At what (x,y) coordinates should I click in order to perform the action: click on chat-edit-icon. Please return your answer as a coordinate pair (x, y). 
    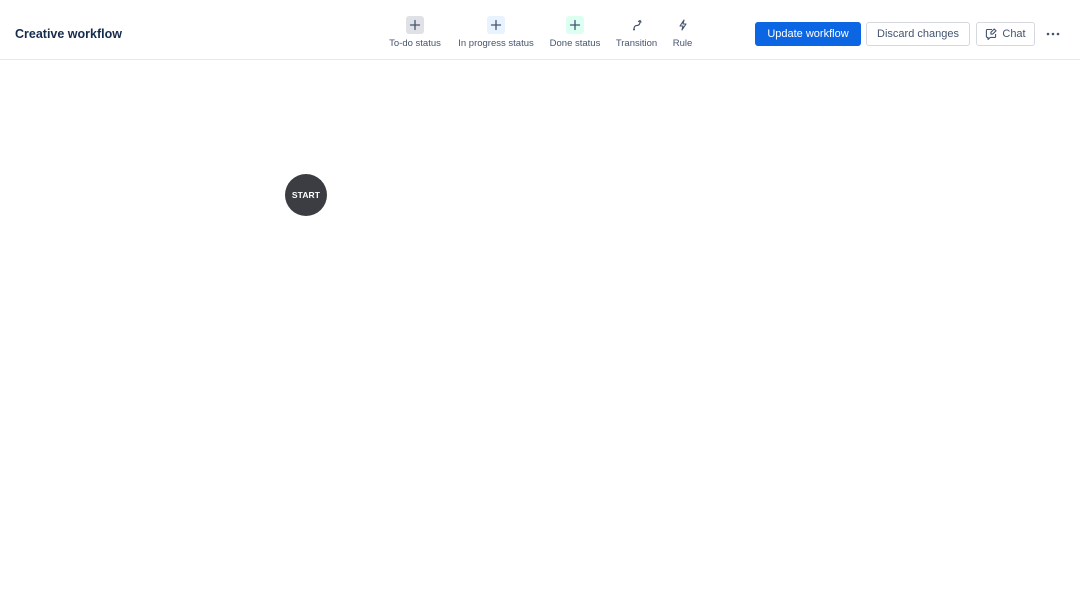
    Looking at the image, I should click on (991, 34).